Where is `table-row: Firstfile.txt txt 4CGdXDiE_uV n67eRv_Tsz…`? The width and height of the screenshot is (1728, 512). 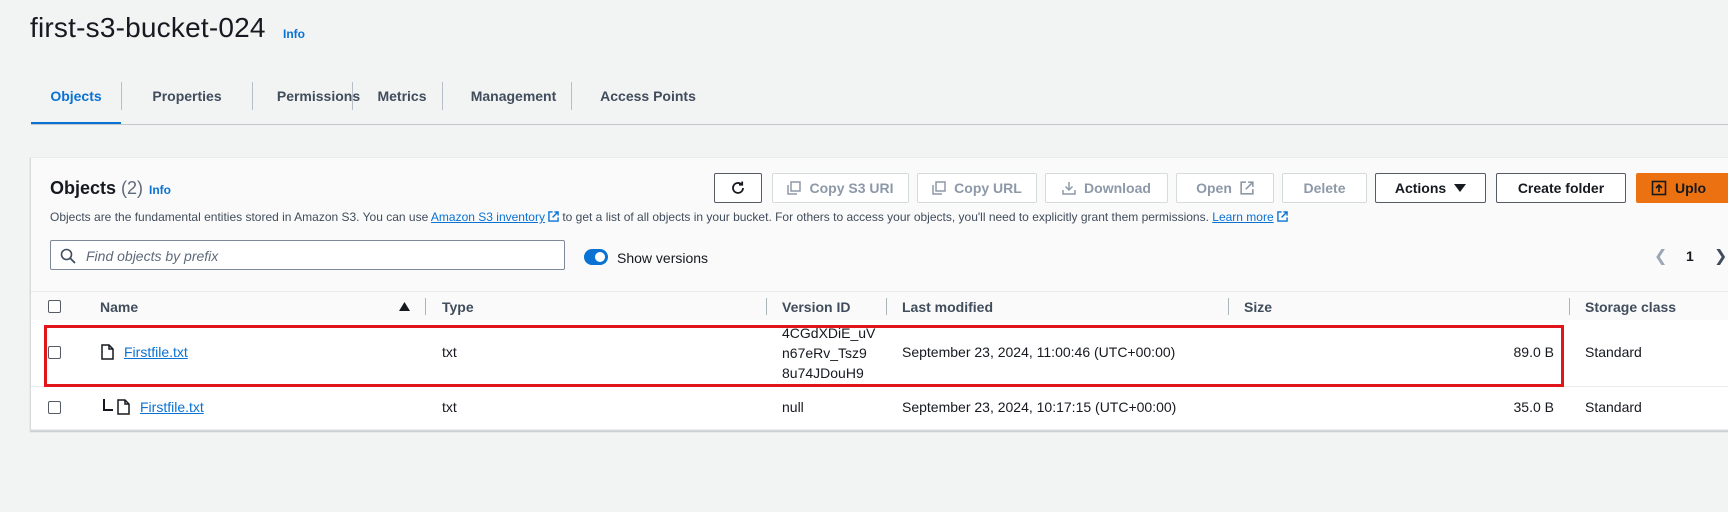 table-row: Firstfile.txt txt 4CGdXDiE_uV n67eRv_Tsz… is located at coordinates (879, 353).